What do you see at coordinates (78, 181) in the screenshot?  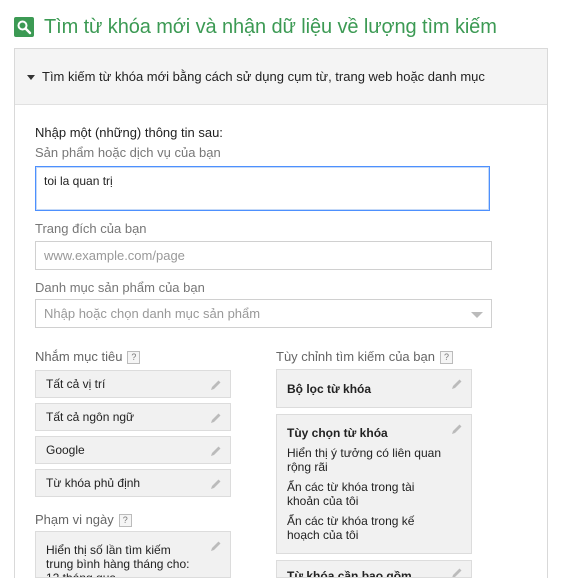 I see `product-input-value: toi la quan trị` at bounding box center [78, 181].